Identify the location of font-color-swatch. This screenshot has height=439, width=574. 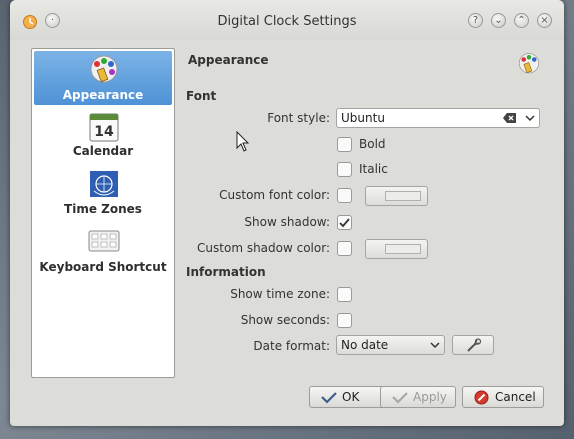
(403, 196).